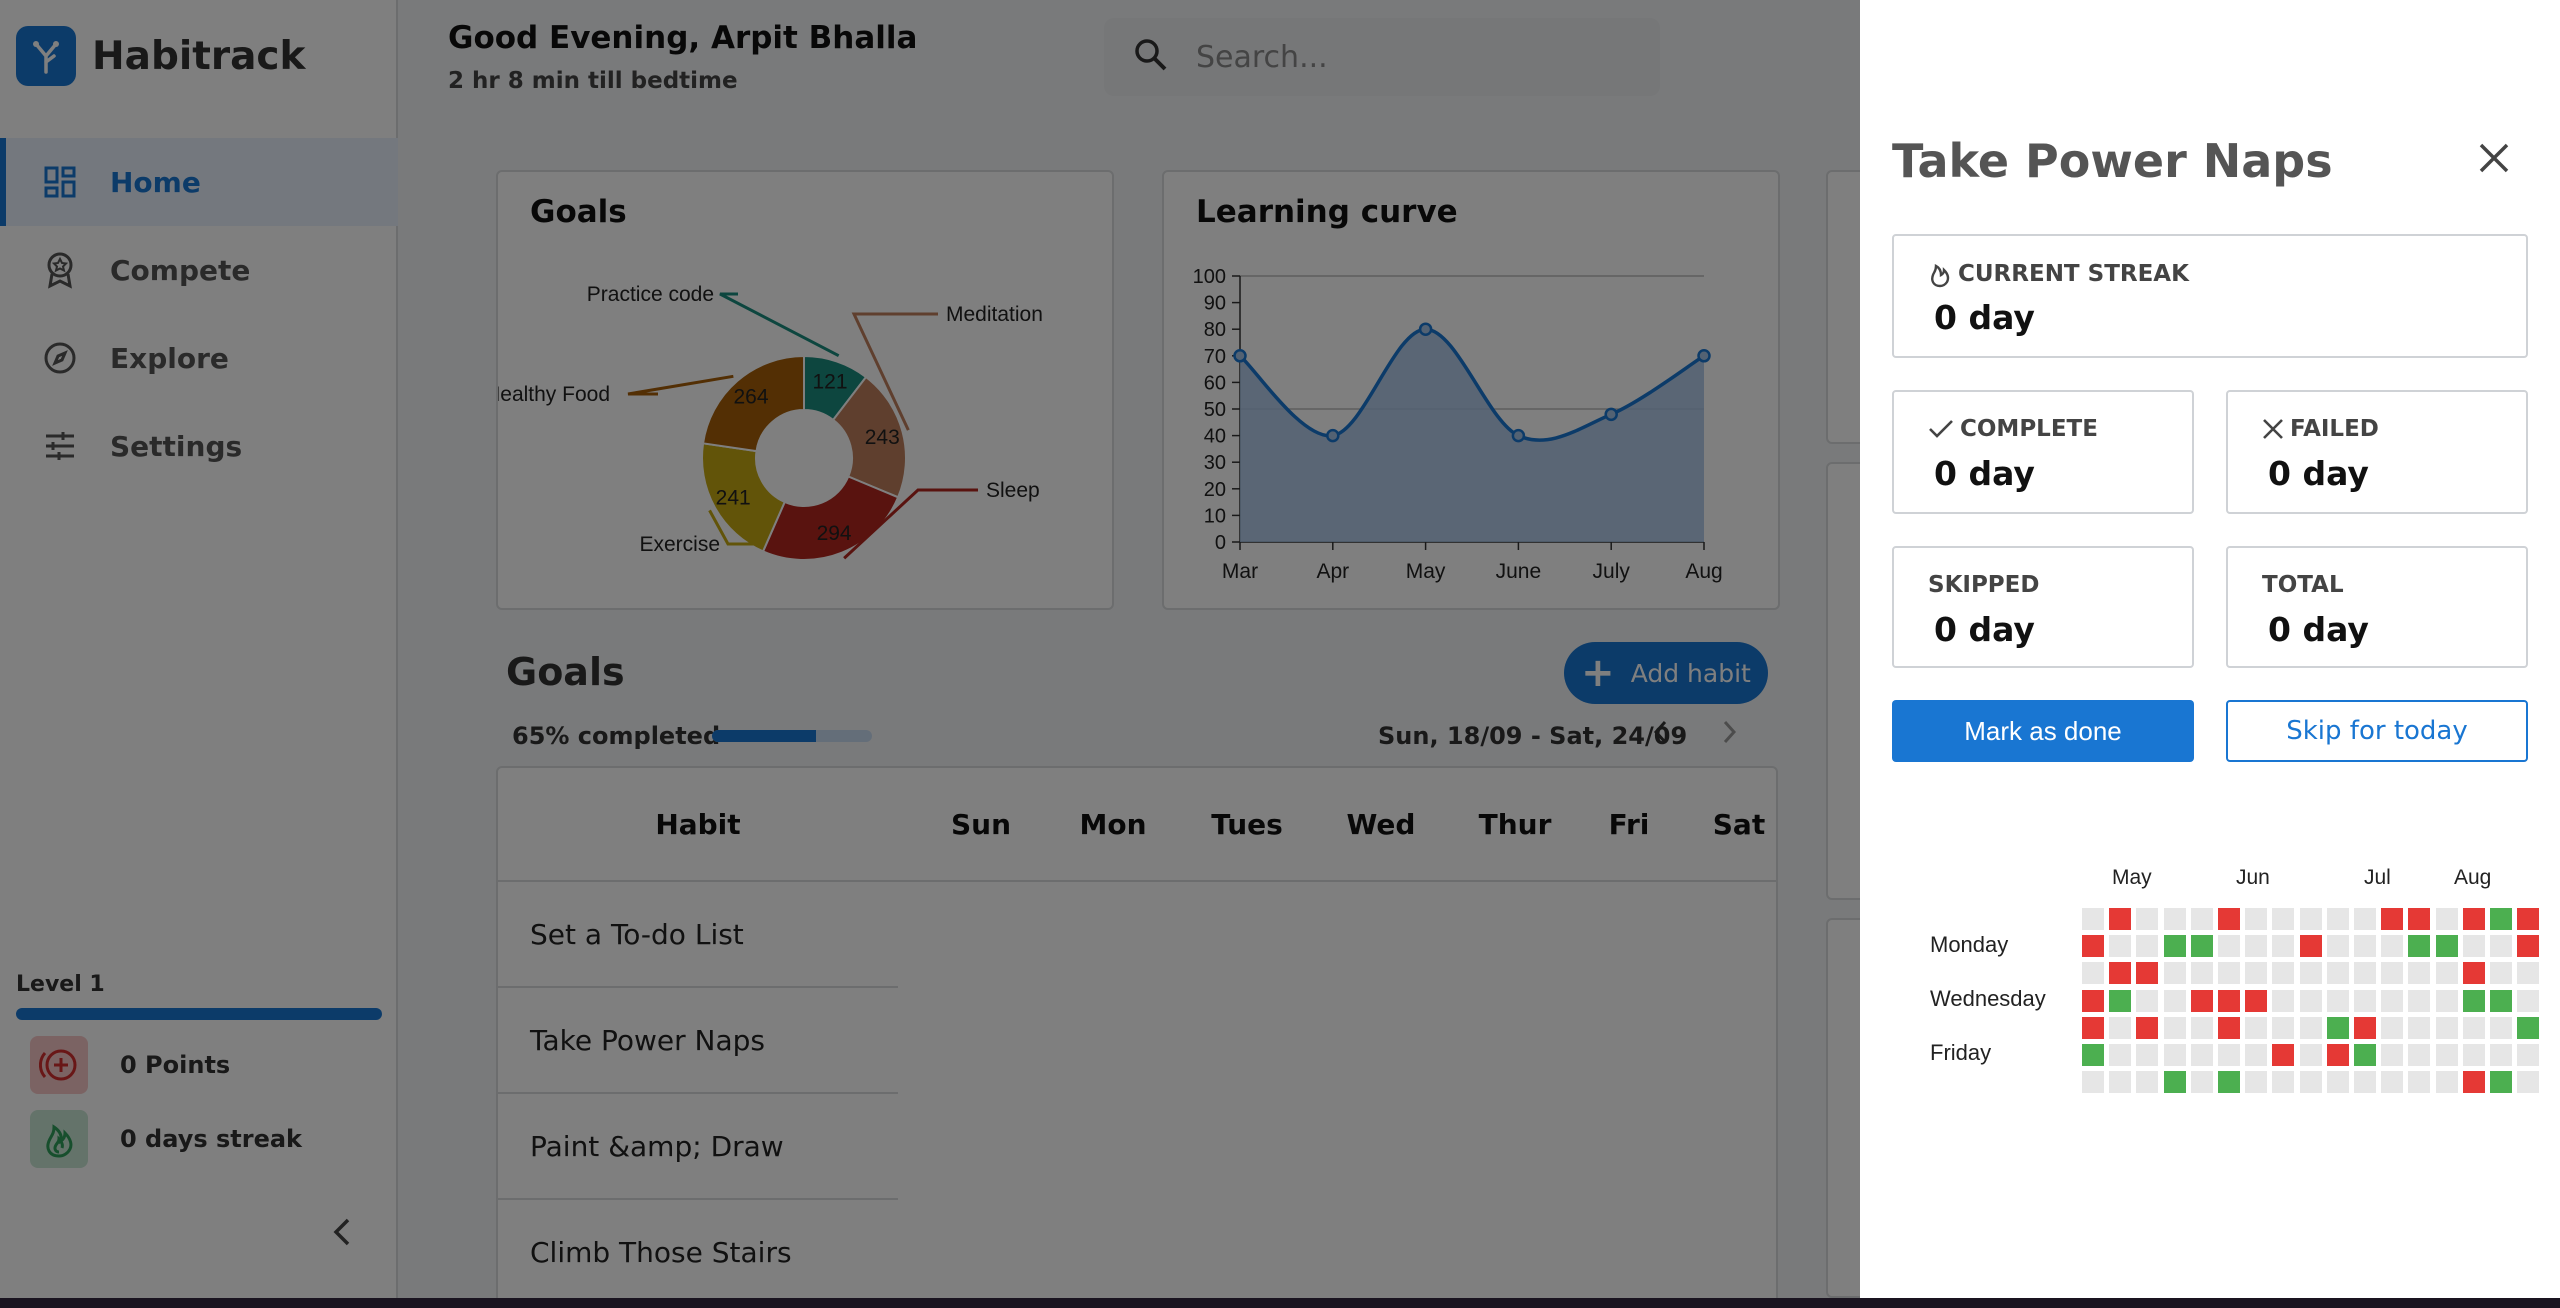 The height and width of the screenshot is (1308, 2560). Describe the element at coordinates (2377, 731) in the screenshot. I see `skip-for-today-button: Skip for today` at that location.